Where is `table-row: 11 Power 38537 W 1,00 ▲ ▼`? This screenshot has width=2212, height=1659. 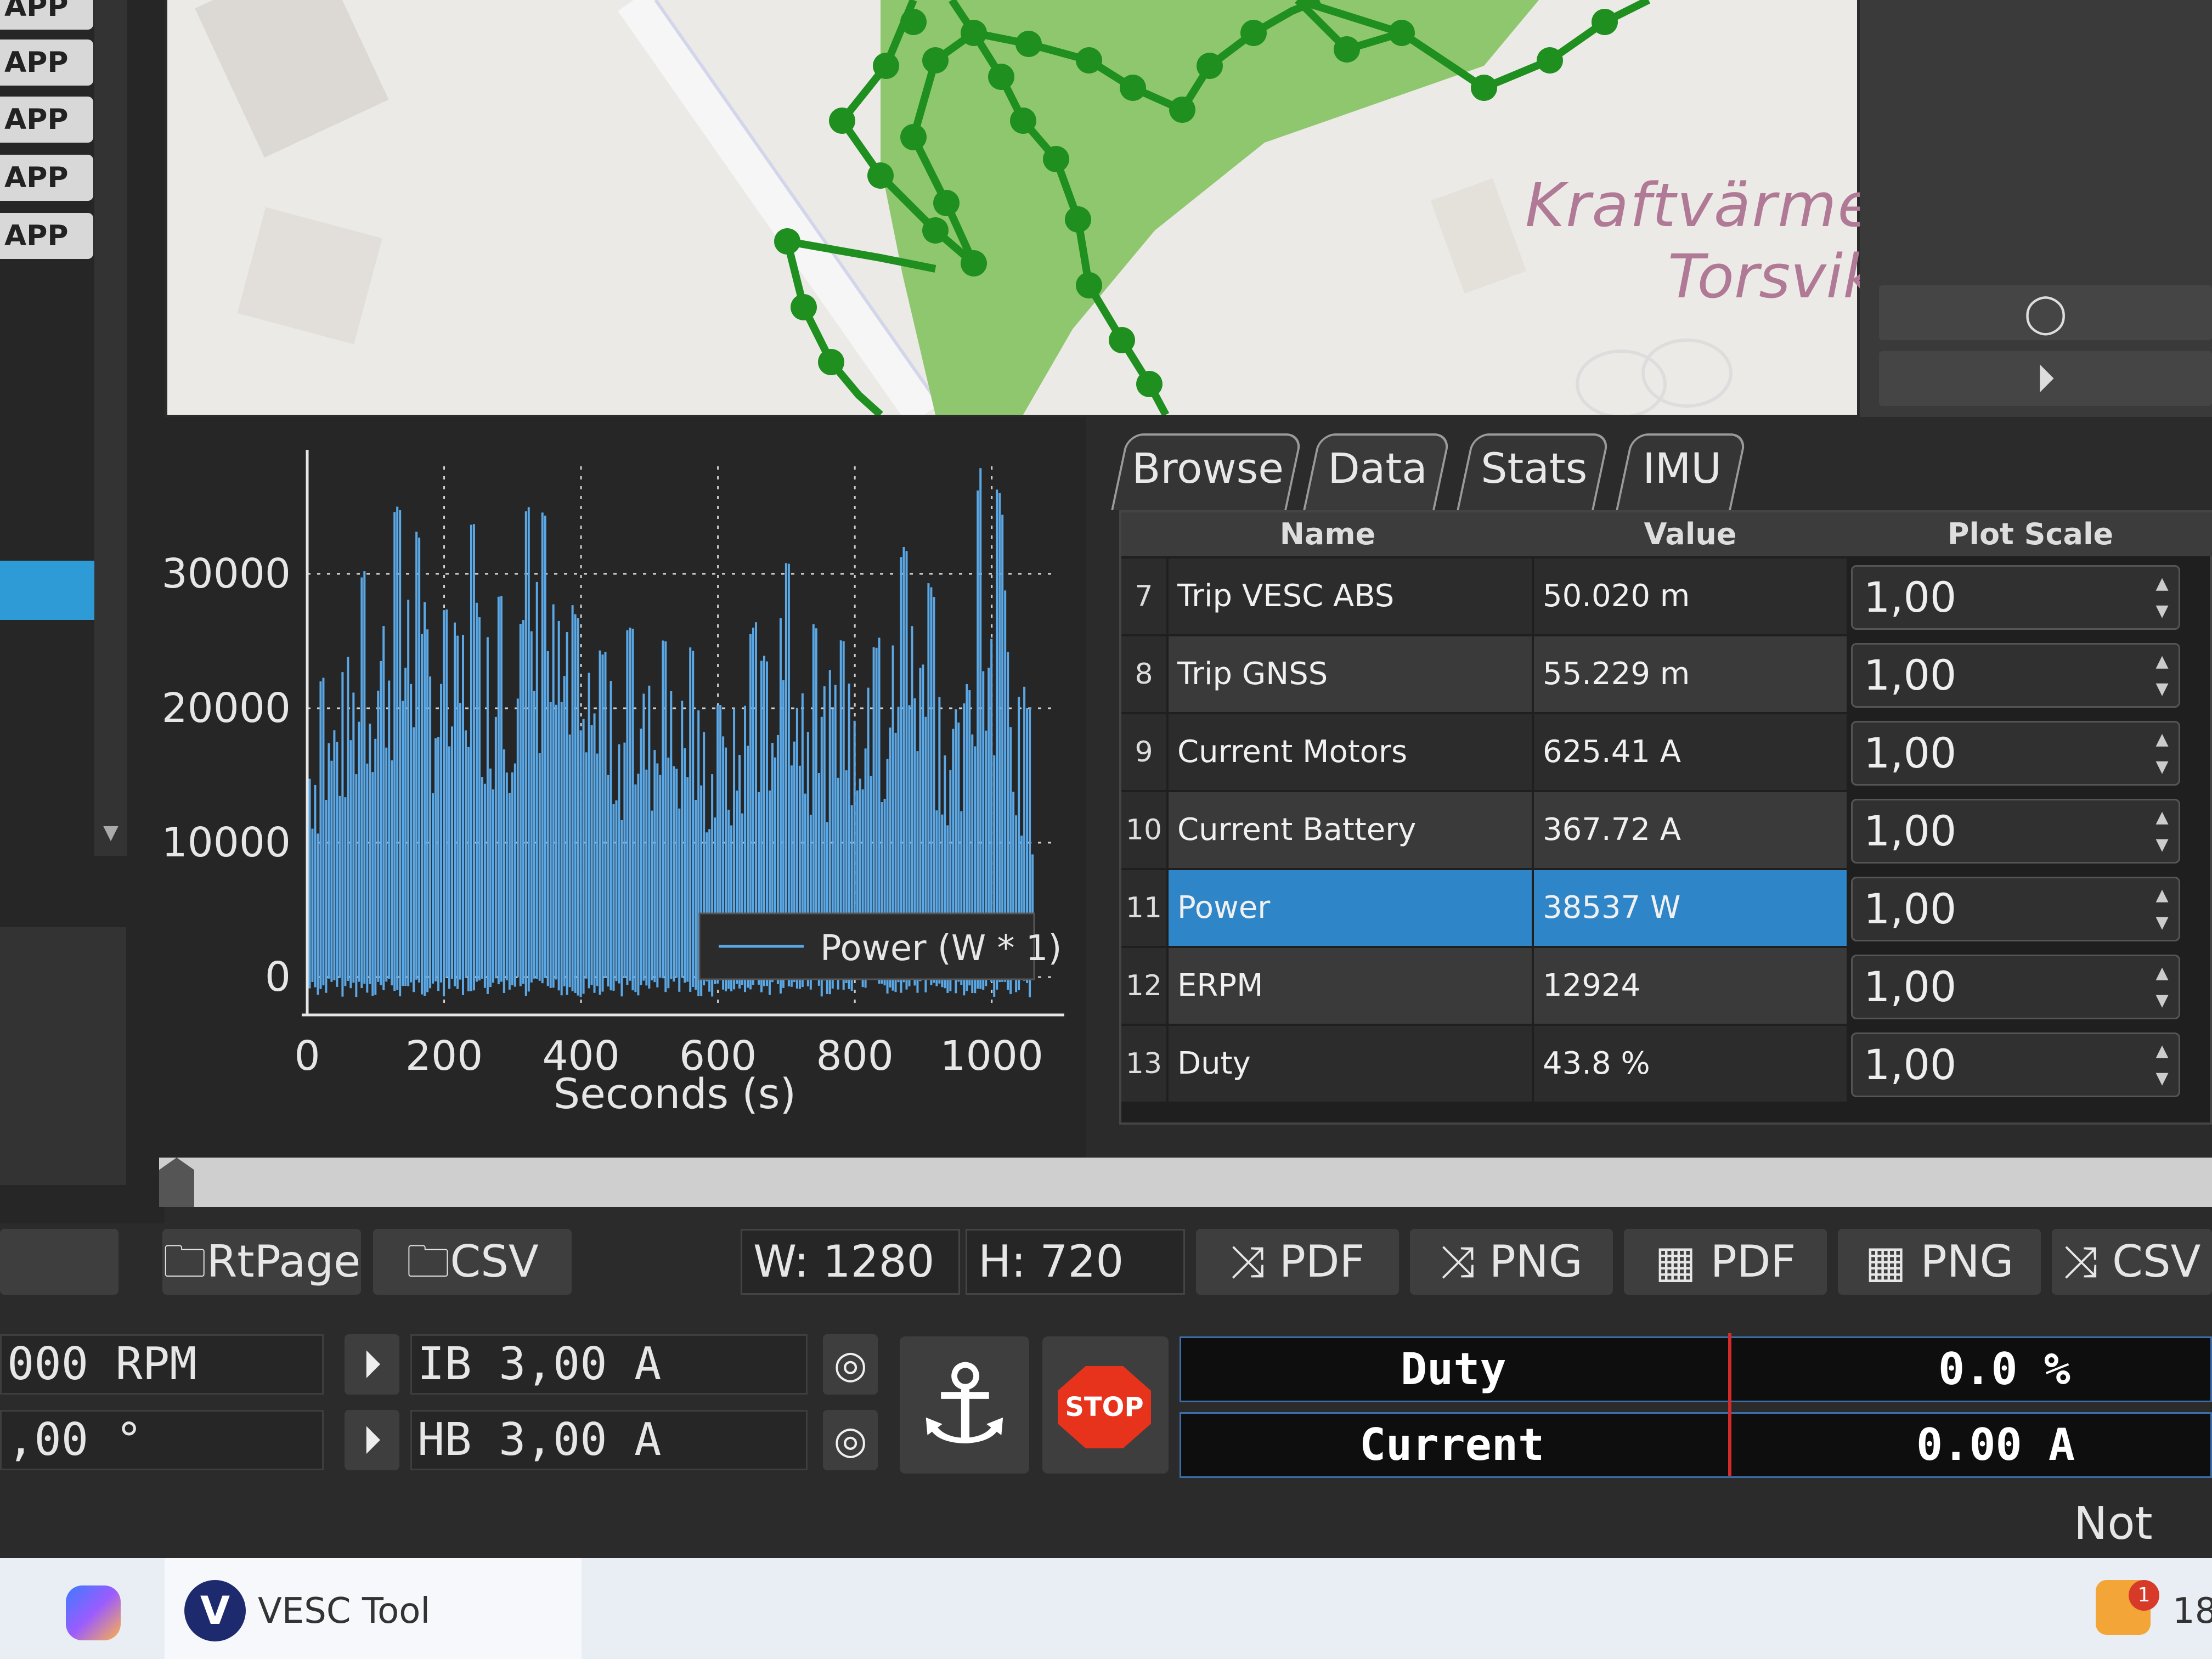 table-row: 11 Power 38537 W 1,00 ▲ ▼ is located at coordinates (1666, 909).